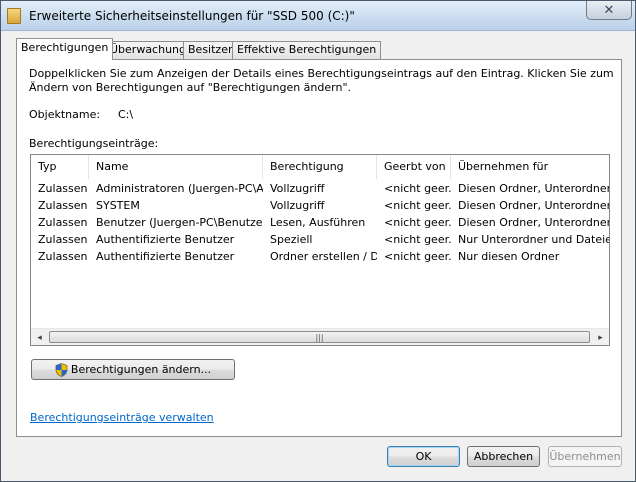  I want to click on object-name-value: C:\, so click(126, 114).